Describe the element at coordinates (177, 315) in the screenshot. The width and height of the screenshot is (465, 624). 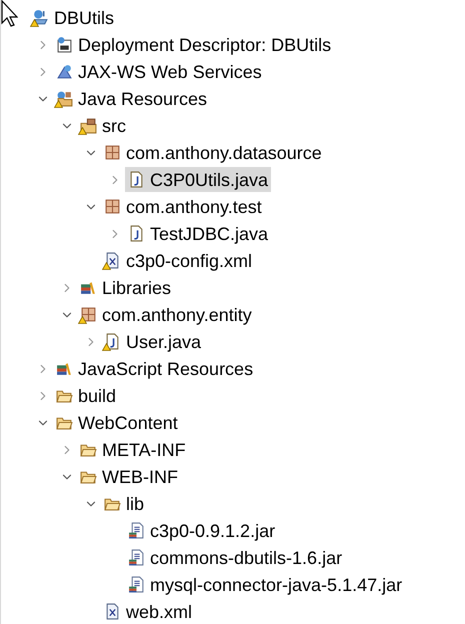
I see `tree-item-label: com.anthony.entity` at that location.